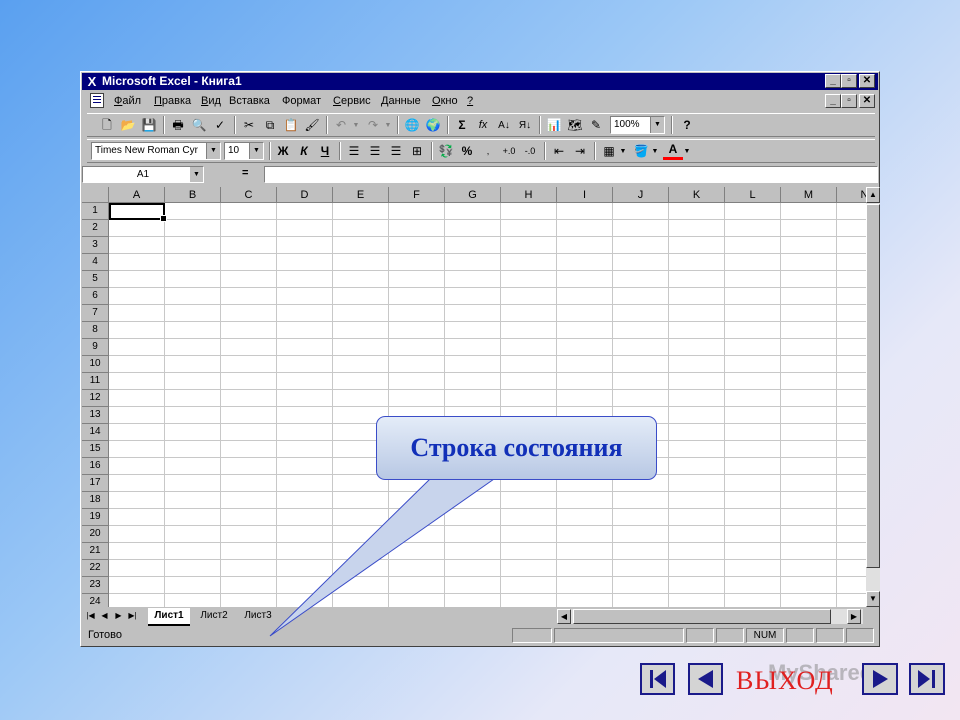  What do you see at coordinates (705, 679) in the screenshot?
I see `prev-slide-icon` at bounding box center [705, 679].